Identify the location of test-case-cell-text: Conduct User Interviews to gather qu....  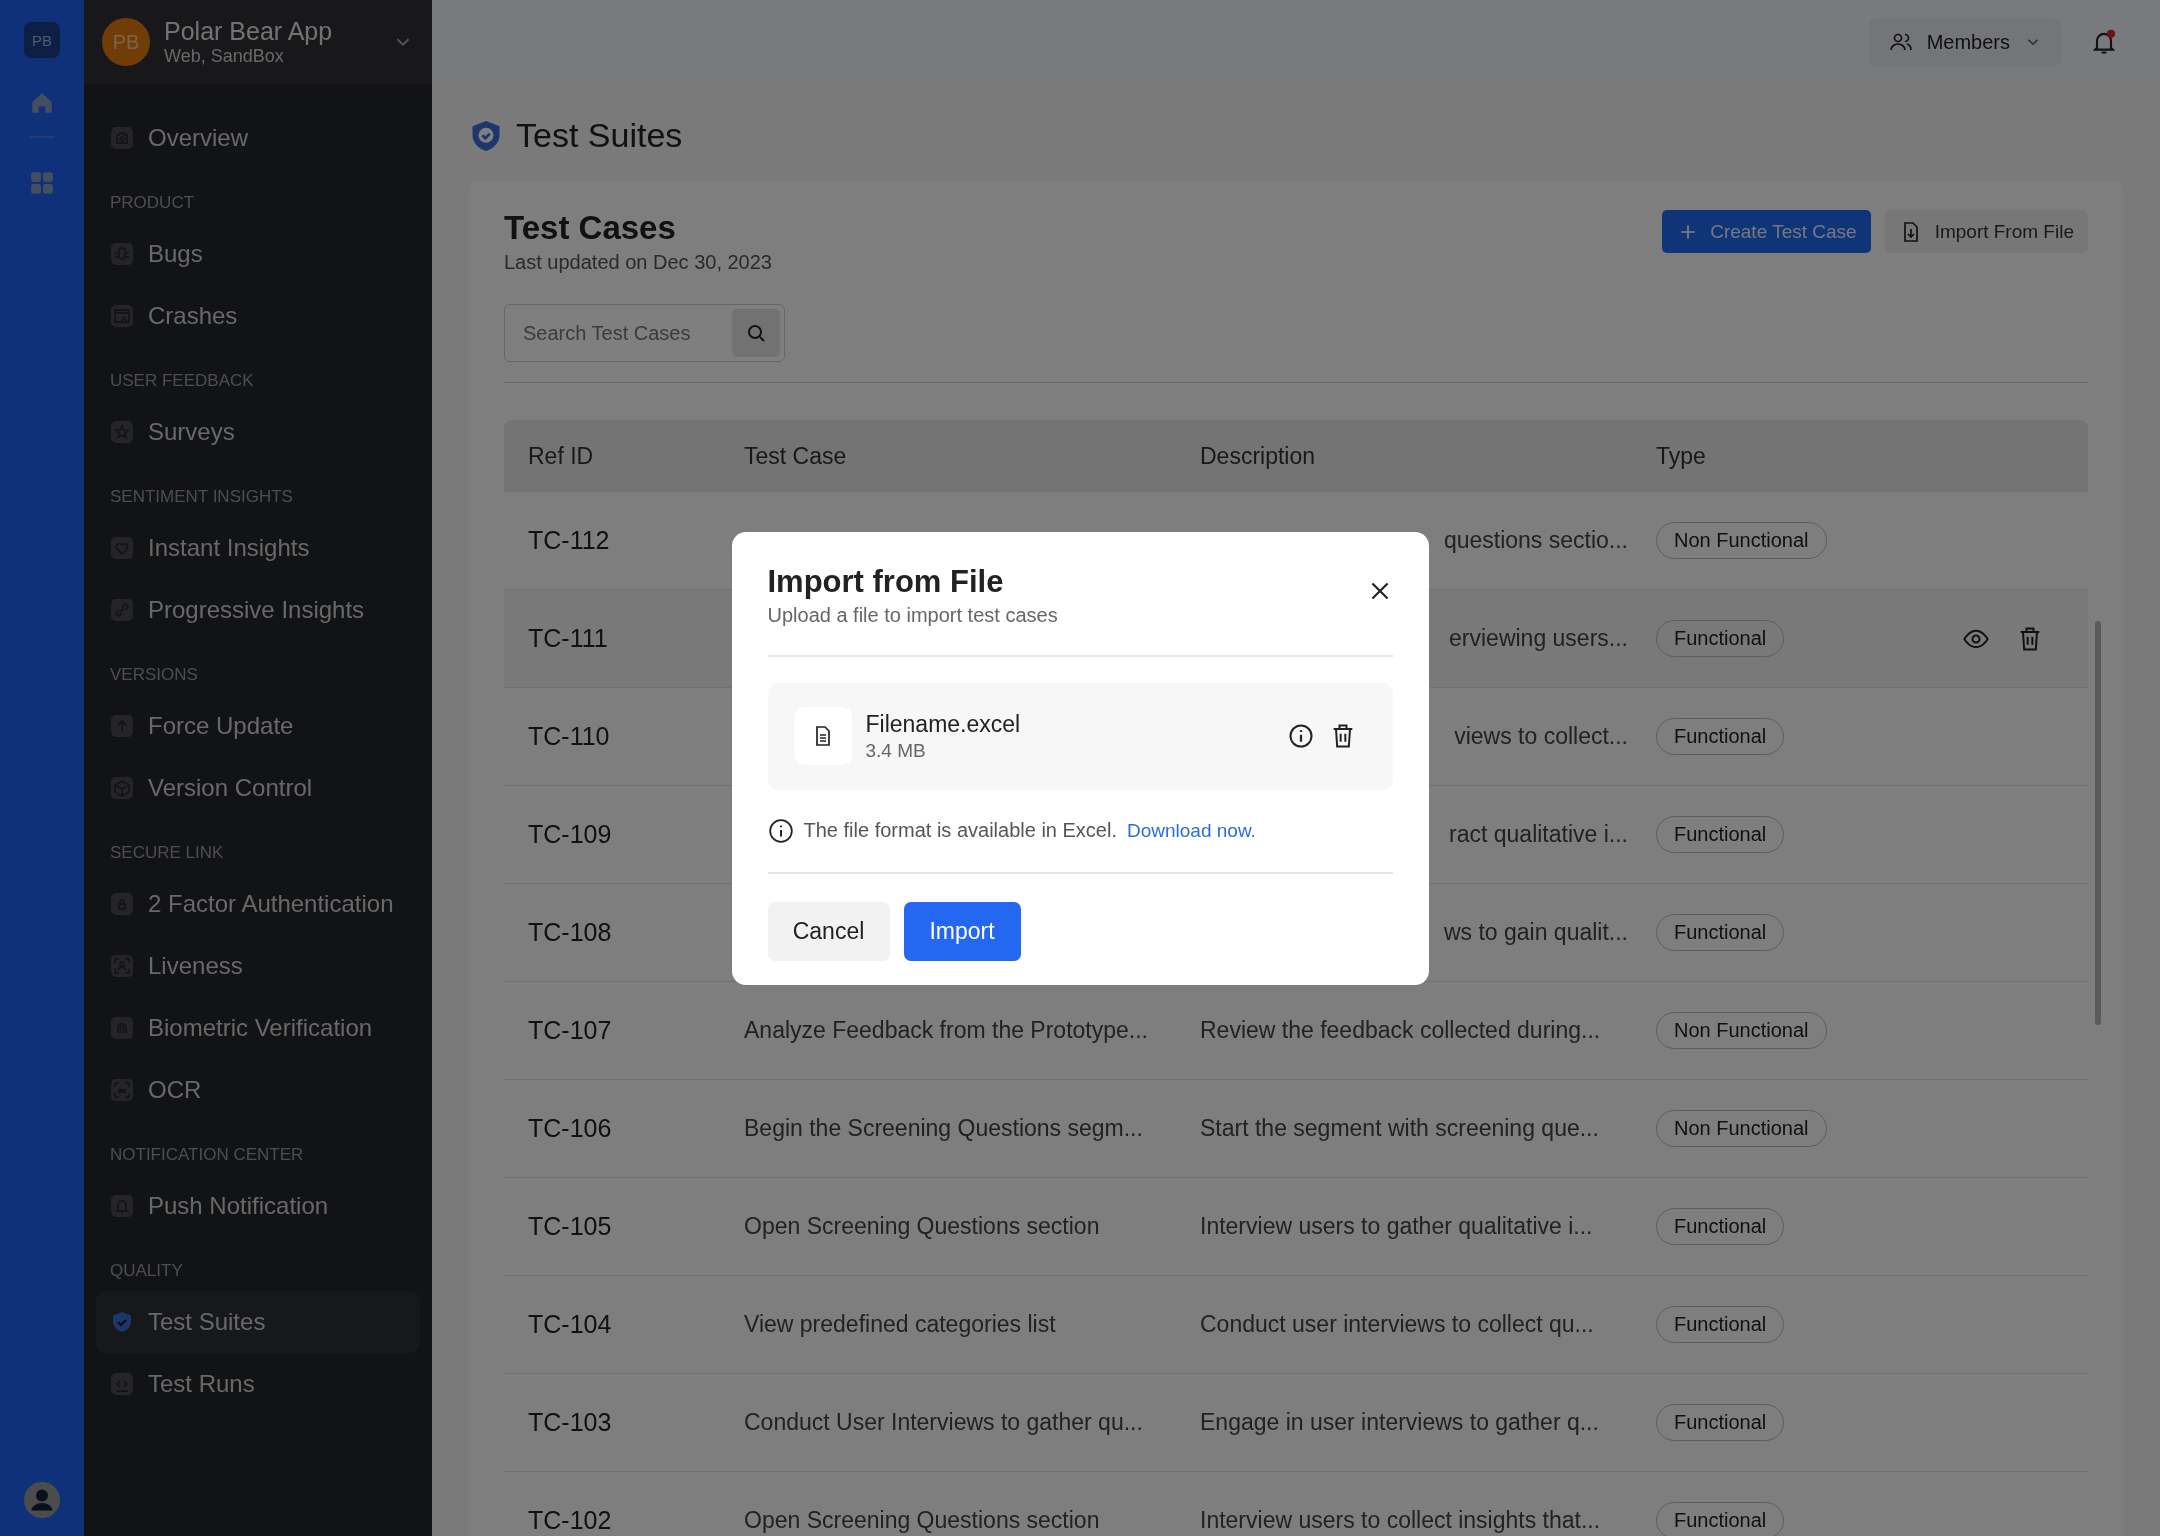
(944, 1422).